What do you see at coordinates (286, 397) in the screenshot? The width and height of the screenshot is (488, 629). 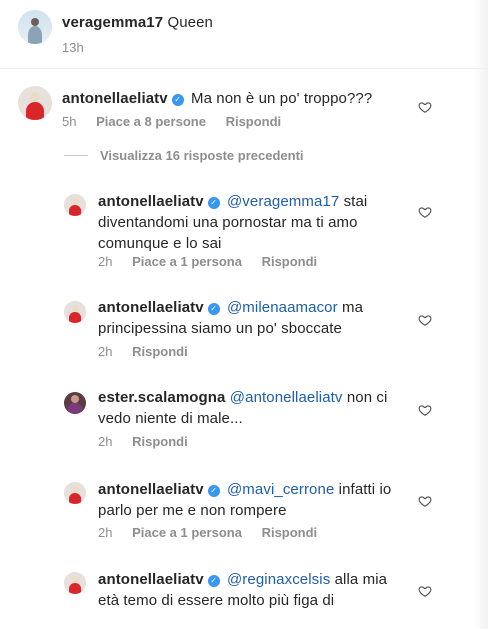 I see `mention-link: @antonellaeliatv` at bounding box center [286, 397].